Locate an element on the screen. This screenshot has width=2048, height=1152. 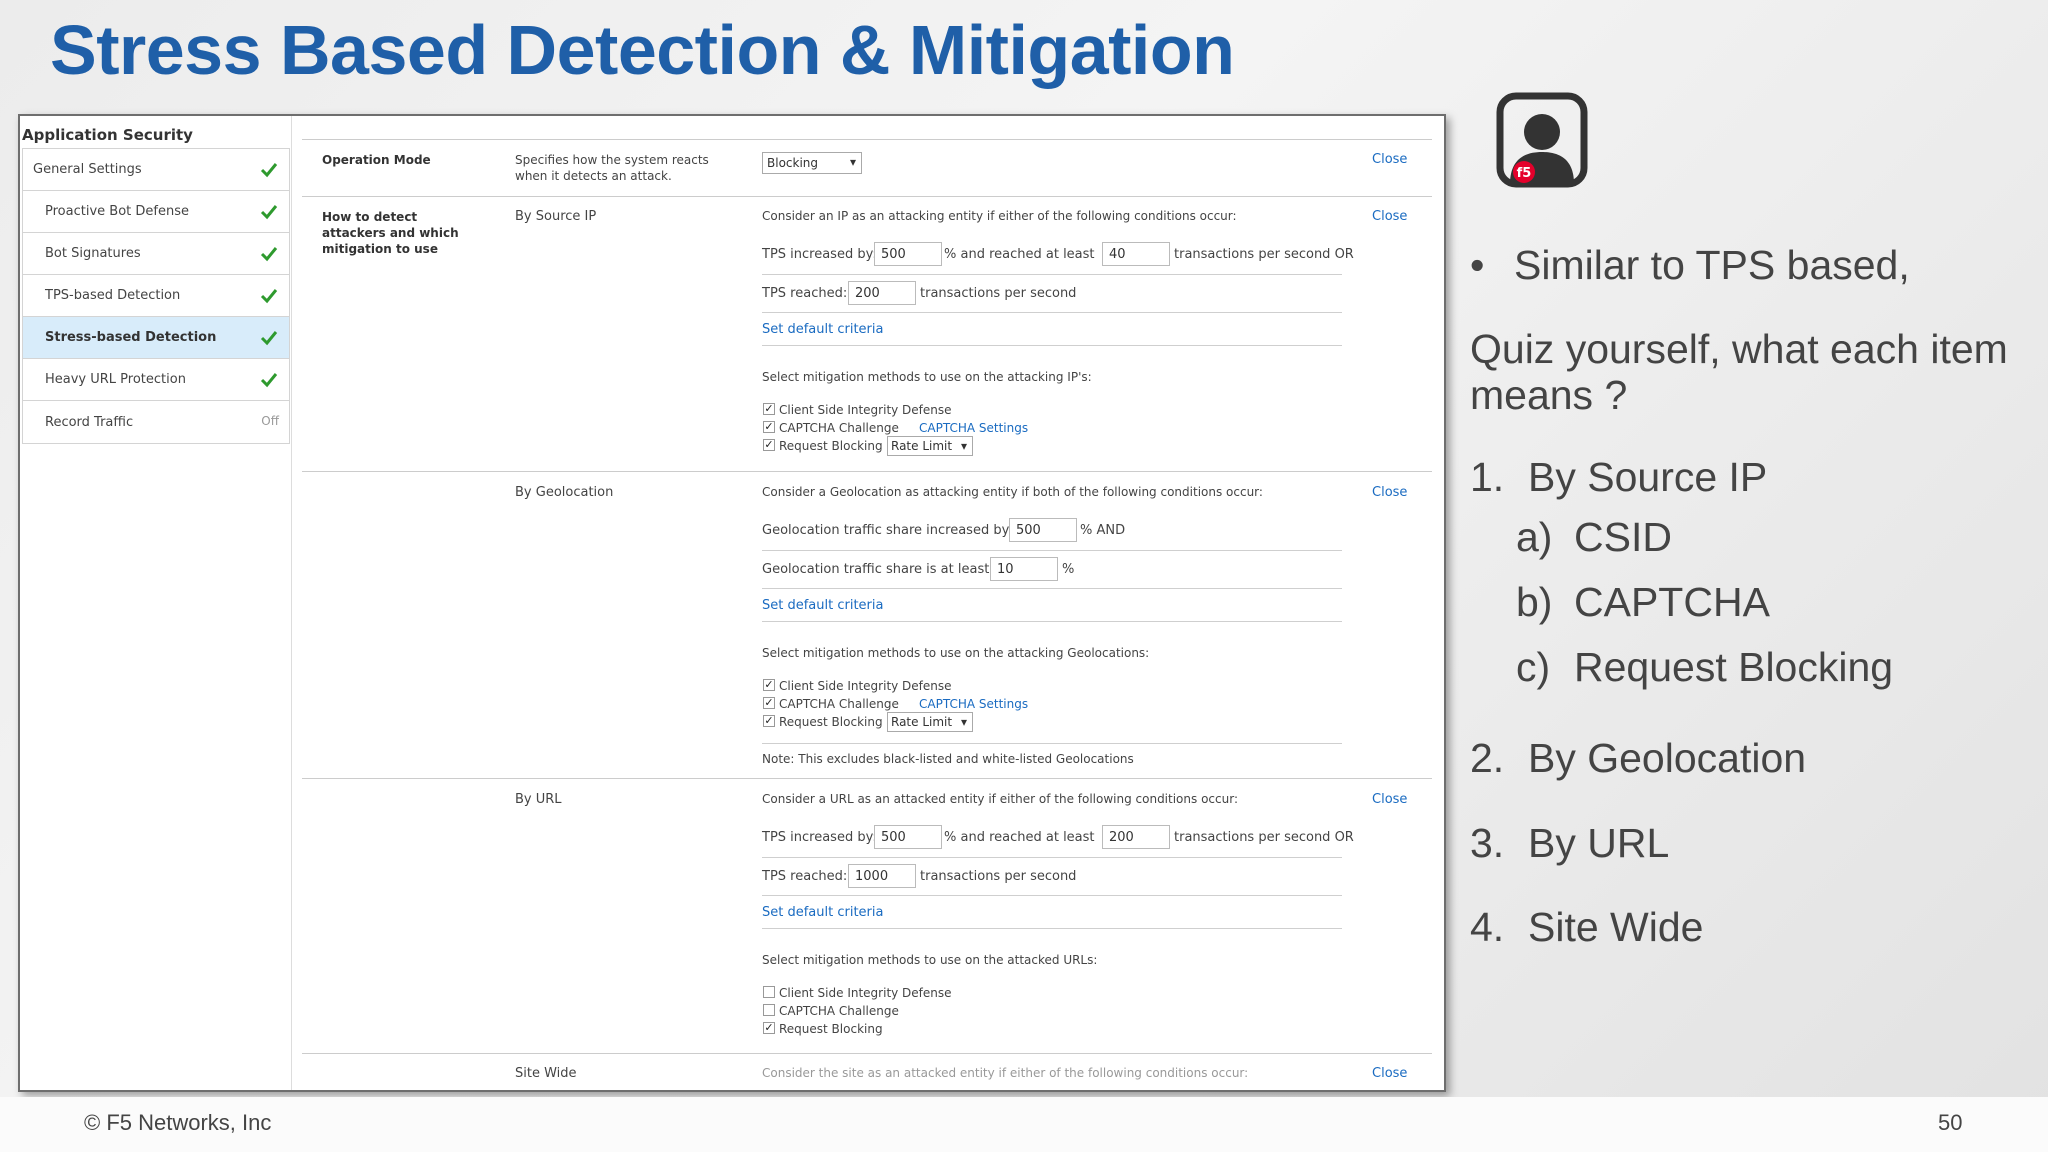
share-least-input: 10 is located at coordinates (1024, 569).